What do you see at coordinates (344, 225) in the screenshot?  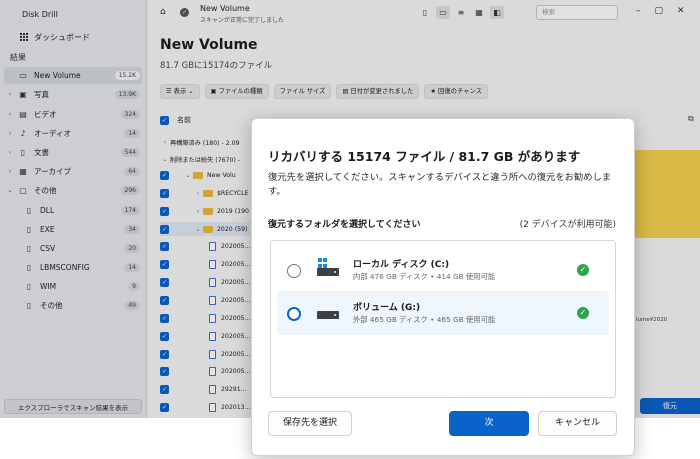 I see `dialog-section-label: 復元するフォルダを選択してください` at bounding box center [344, 225].